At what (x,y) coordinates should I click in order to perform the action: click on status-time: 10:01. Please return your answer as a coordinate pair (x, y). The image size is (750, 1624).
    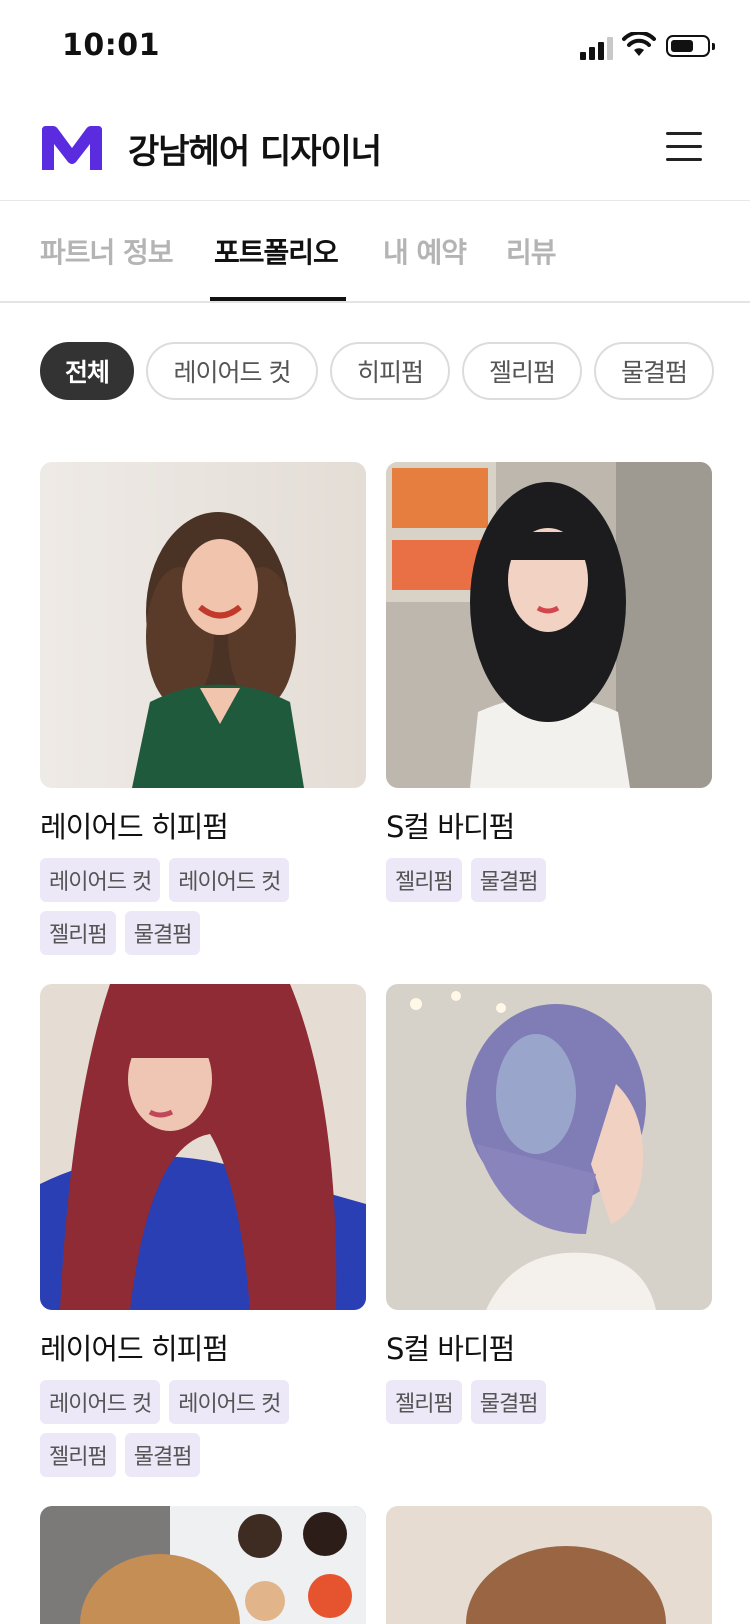
    Looking at the image, I should click on (111, 45).